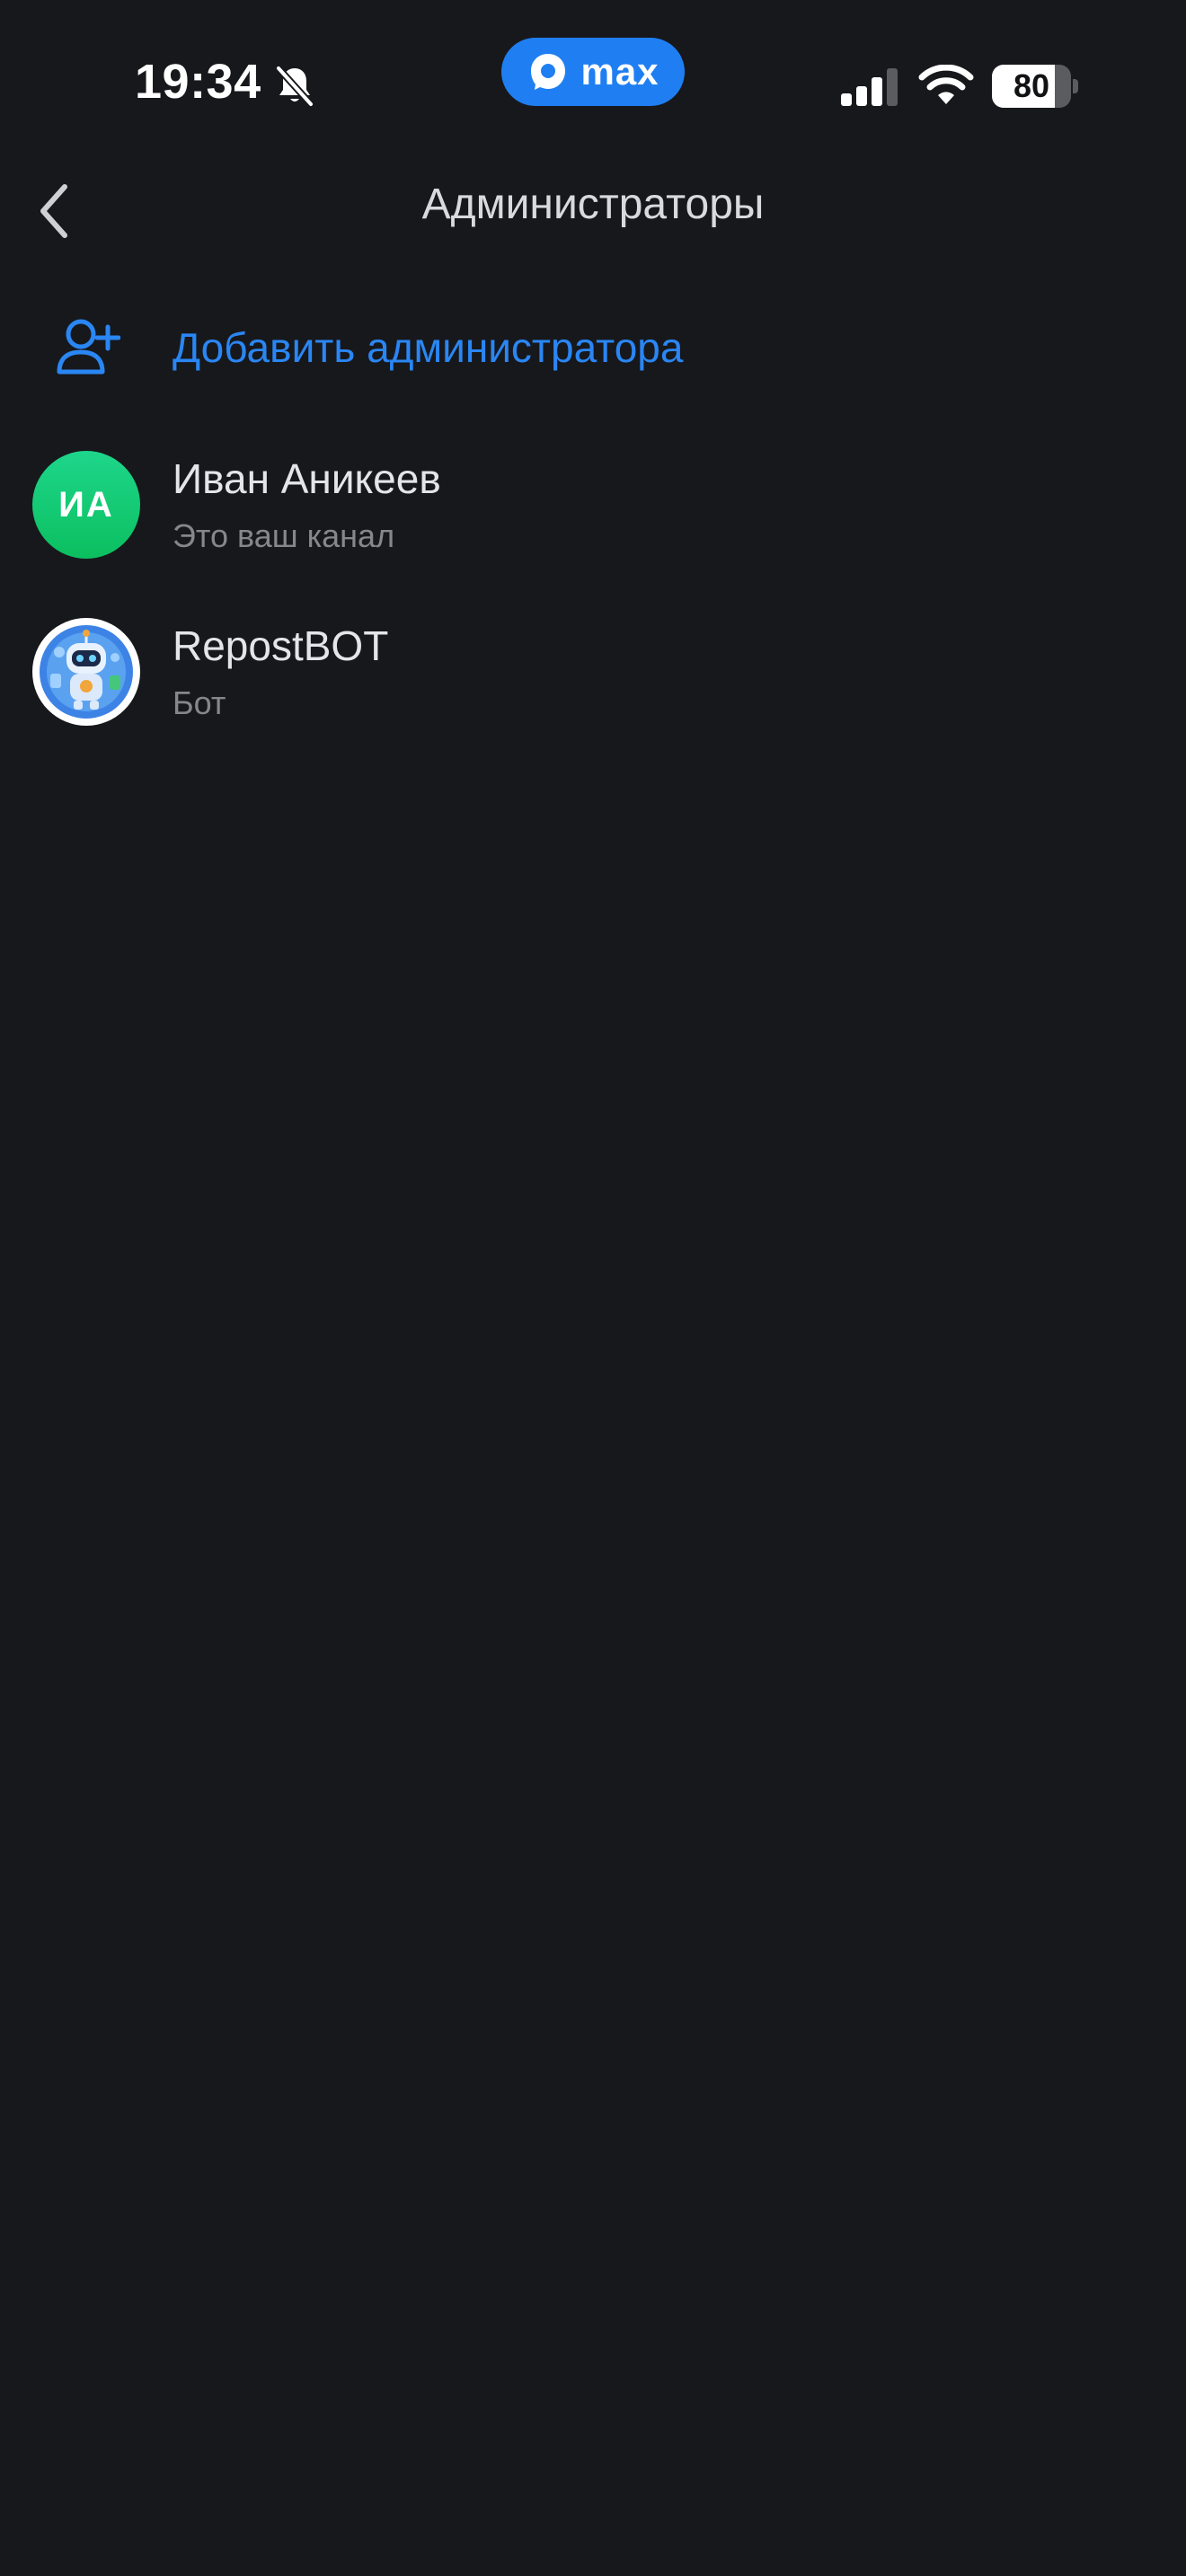 The width and height of the screenshot is (1186, 2576). What do you see at coordinates (593, 204) in the screenshot?
I see `page-title: Администраторы` at bounding box center [593, 204].